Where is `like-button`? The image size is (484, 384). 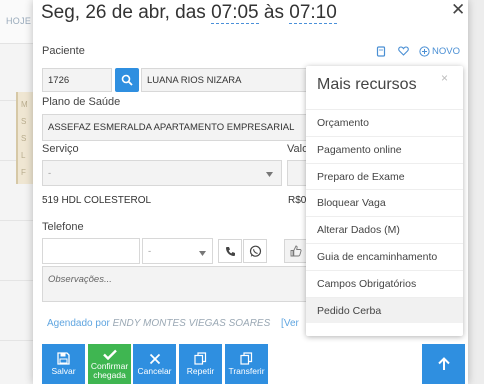
like-button is located at coordinates (296, 251).